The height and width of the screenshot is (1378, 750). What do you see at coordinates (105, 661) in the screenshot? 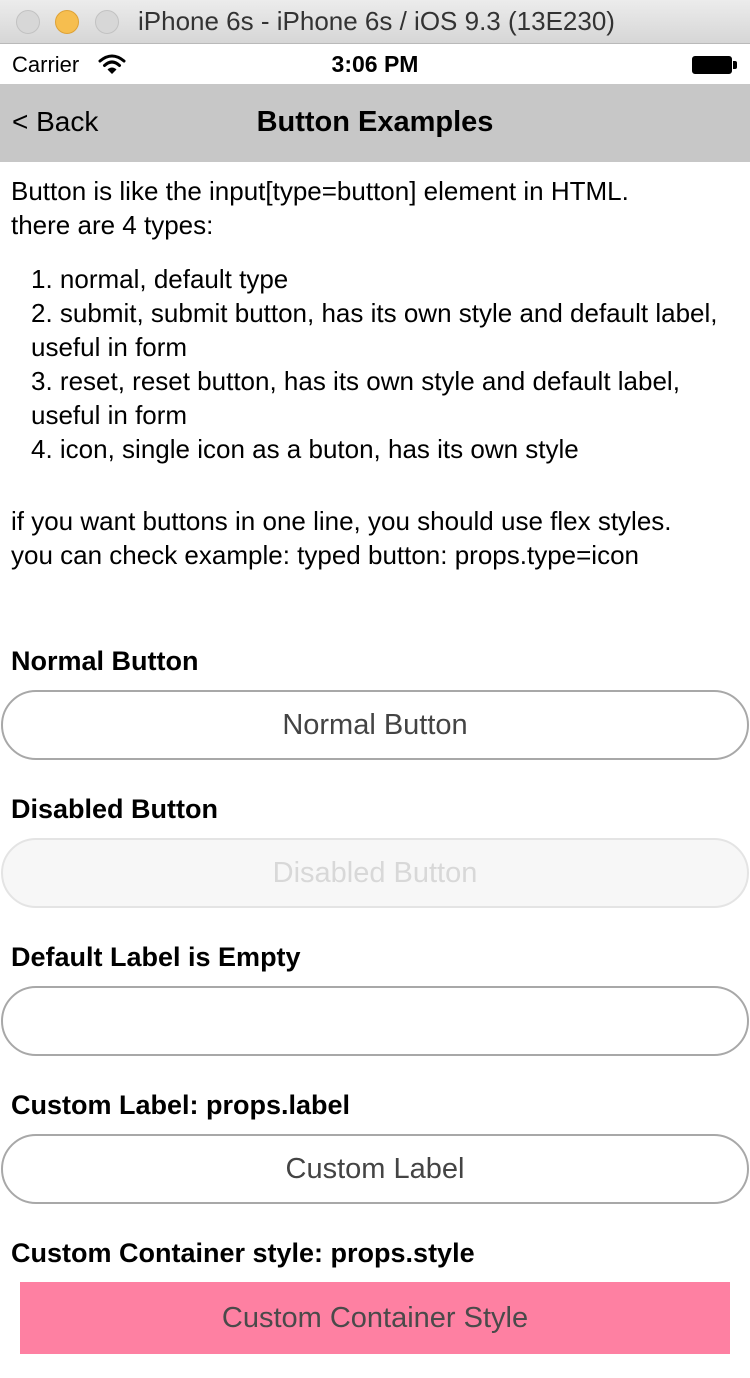
I see `section-title-normal: Normal Button` at bounding box center [105, 661].